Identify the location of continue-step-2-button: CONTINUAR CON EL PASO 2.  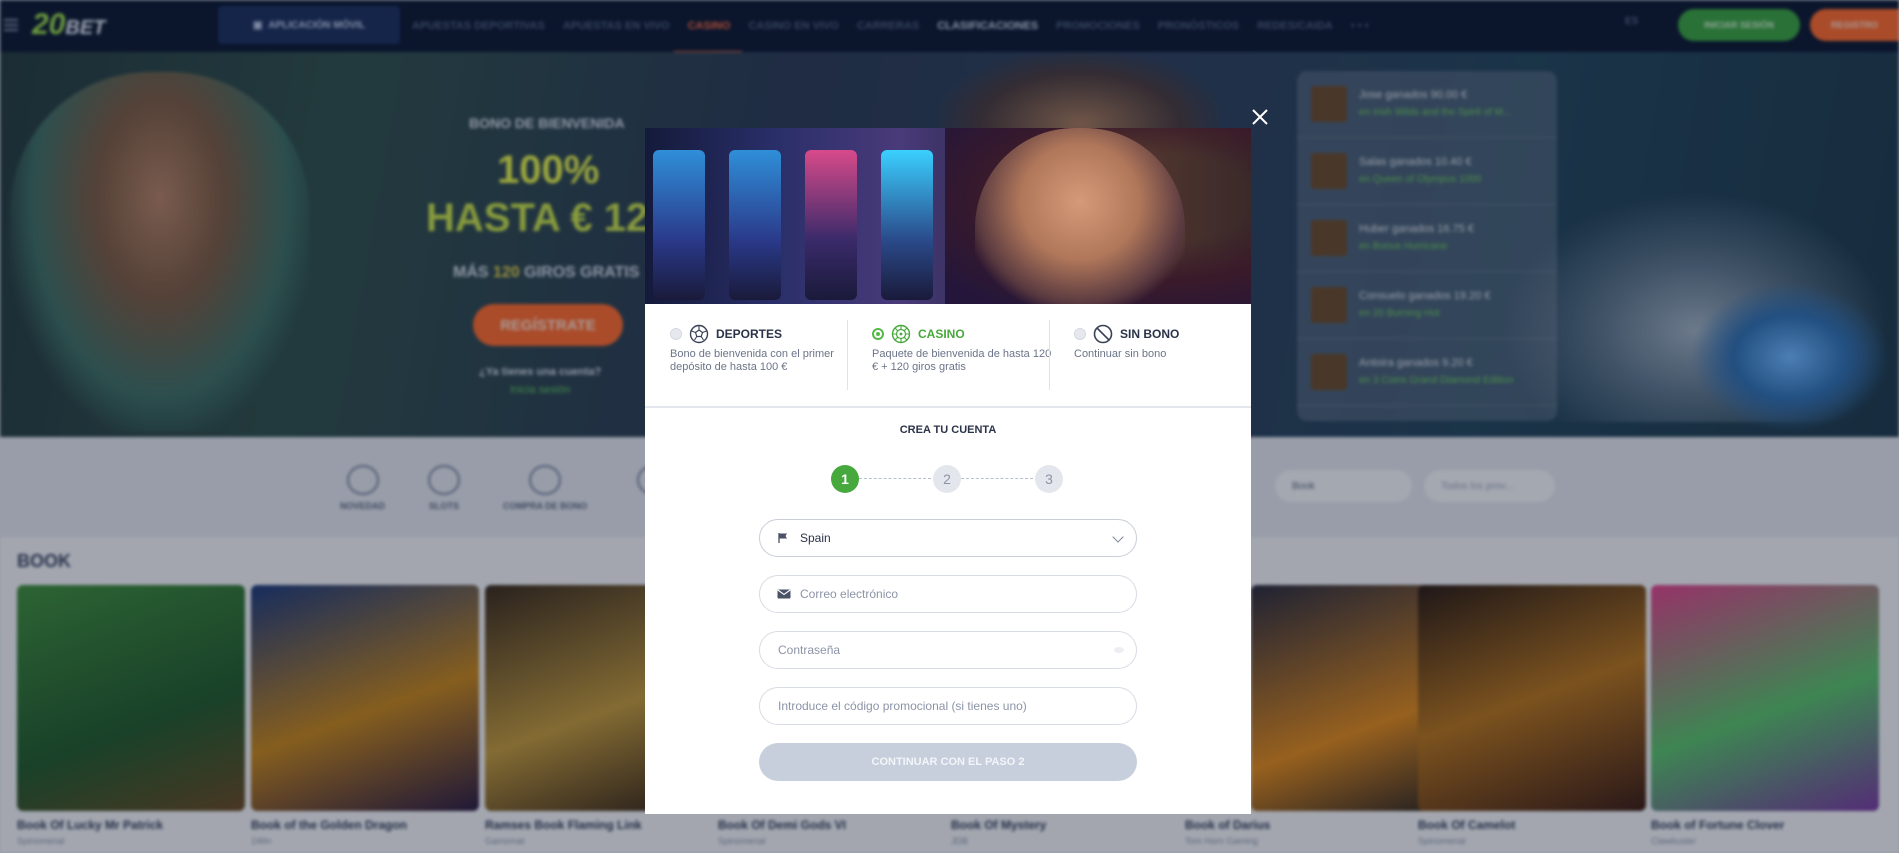
(948, 762).